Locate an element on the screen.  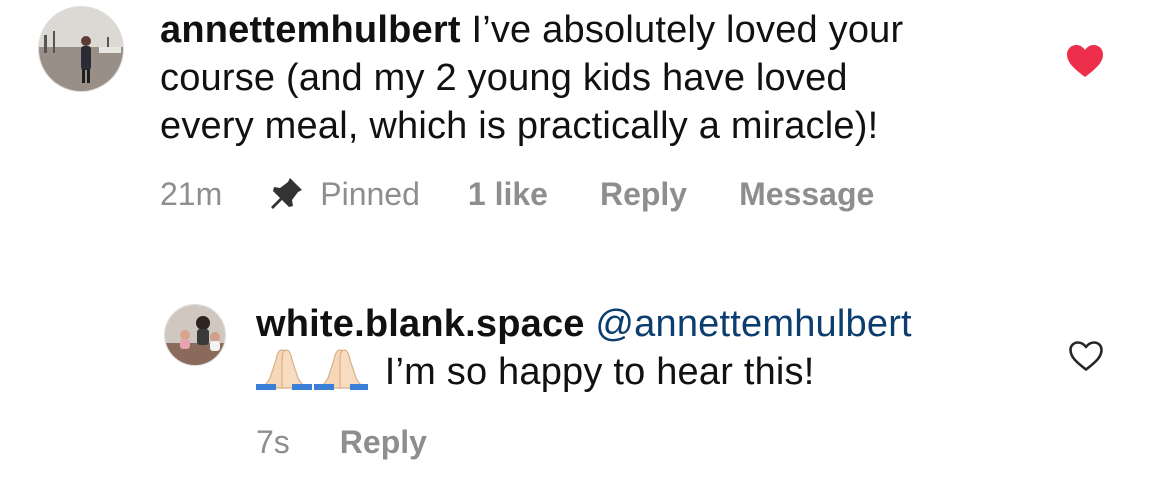
pin-icon is located at coordinates (286, 194).